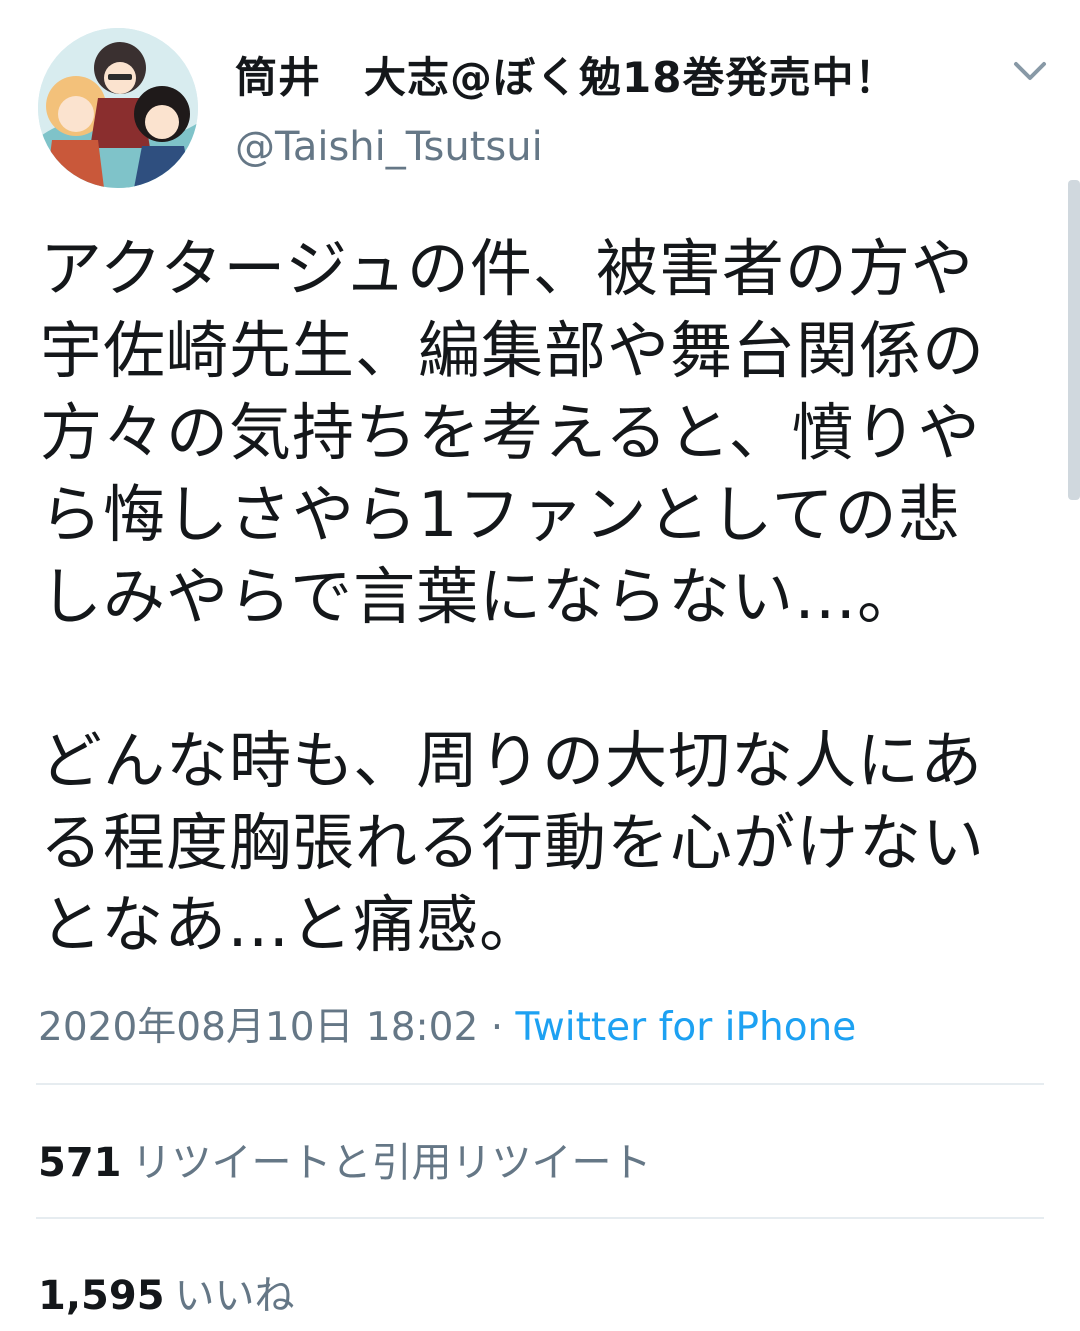  I want to click on retweet-count: 571, so click(80, 1163).